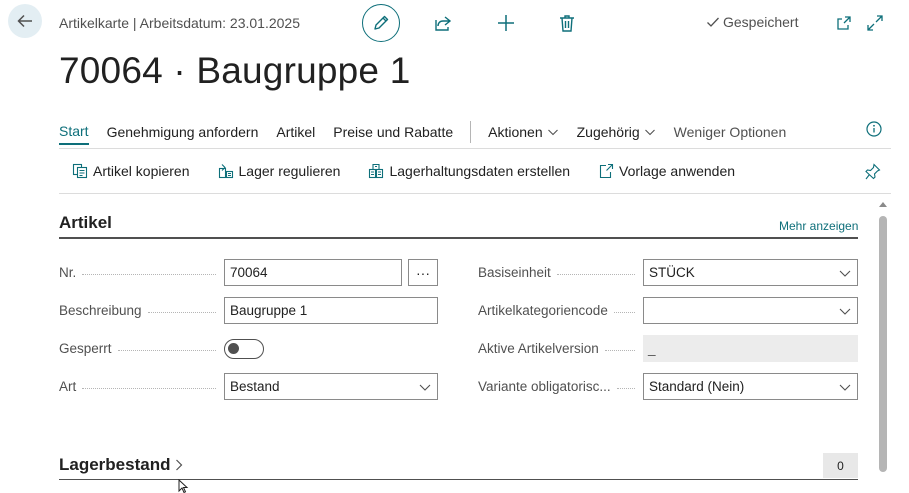 Image resolution: width=909 pixels, height=493 pixels. I want to click on open-new-window-button, so click(844, 23).